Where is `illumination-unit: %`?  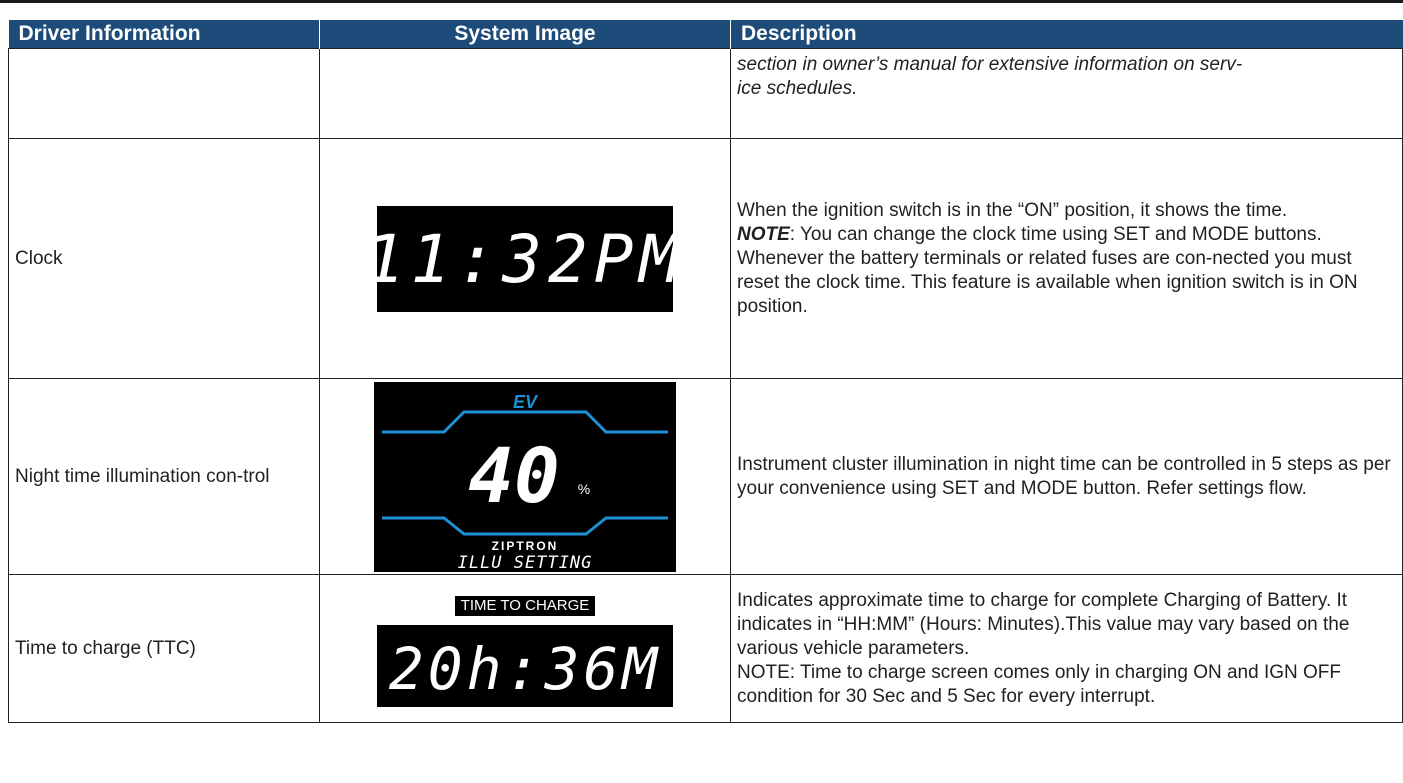 illumination-unit: % is located at coordinates (584, 489).